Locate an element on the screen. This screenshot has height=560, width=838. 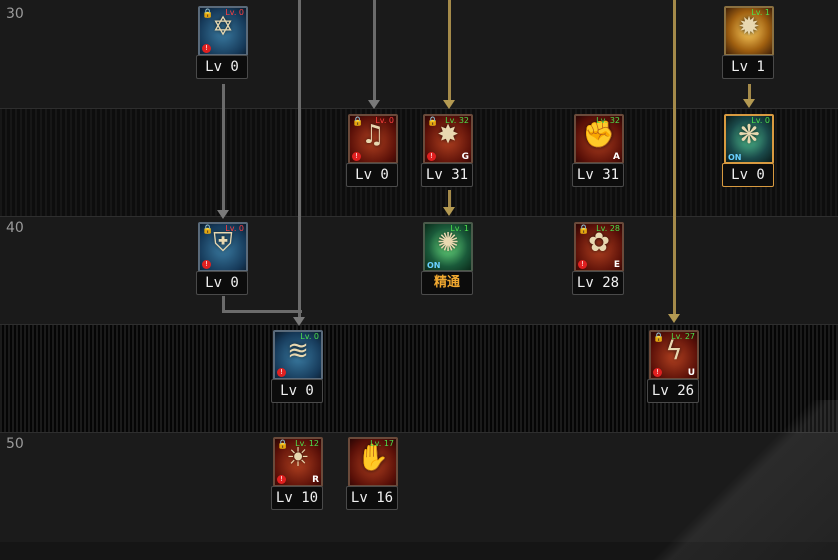
flash-burst-icon: ✸ Lv. 32 🔒! G is located at coordinates (448, 139).